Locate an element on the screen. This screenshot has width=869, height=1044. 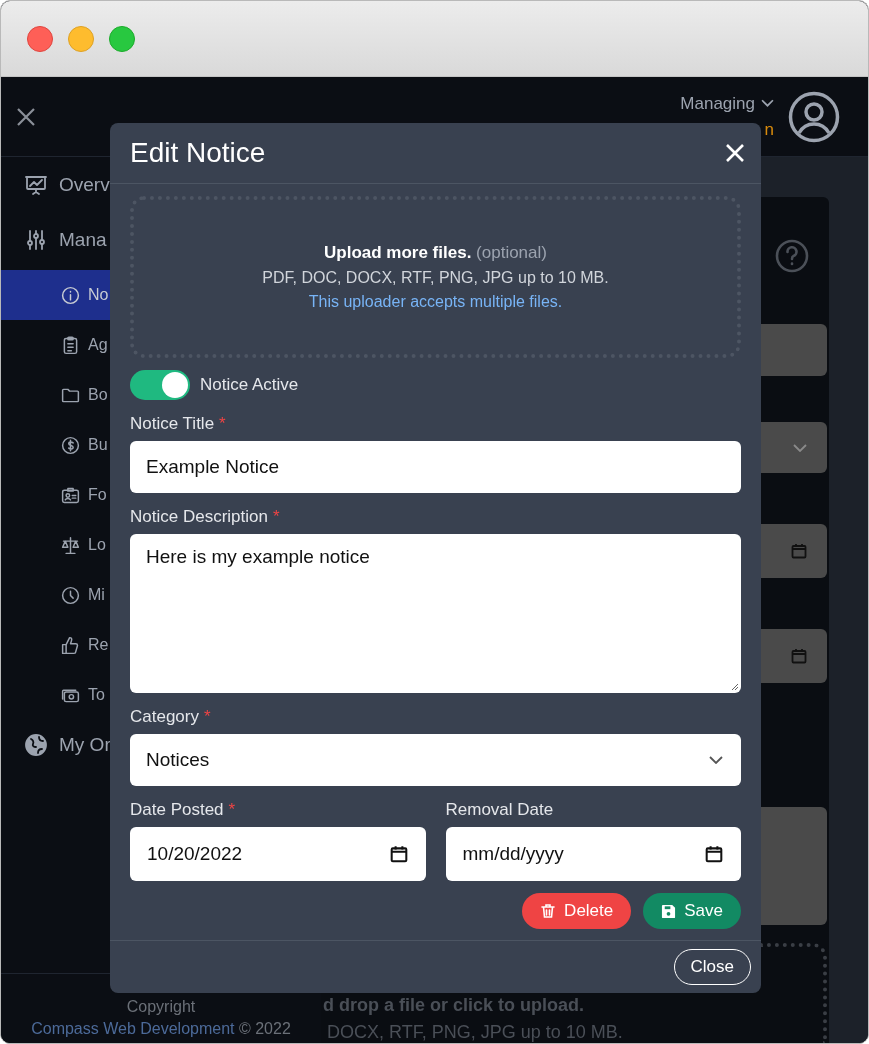
sidebar-label: Fo is located at coordinates (97, 495).